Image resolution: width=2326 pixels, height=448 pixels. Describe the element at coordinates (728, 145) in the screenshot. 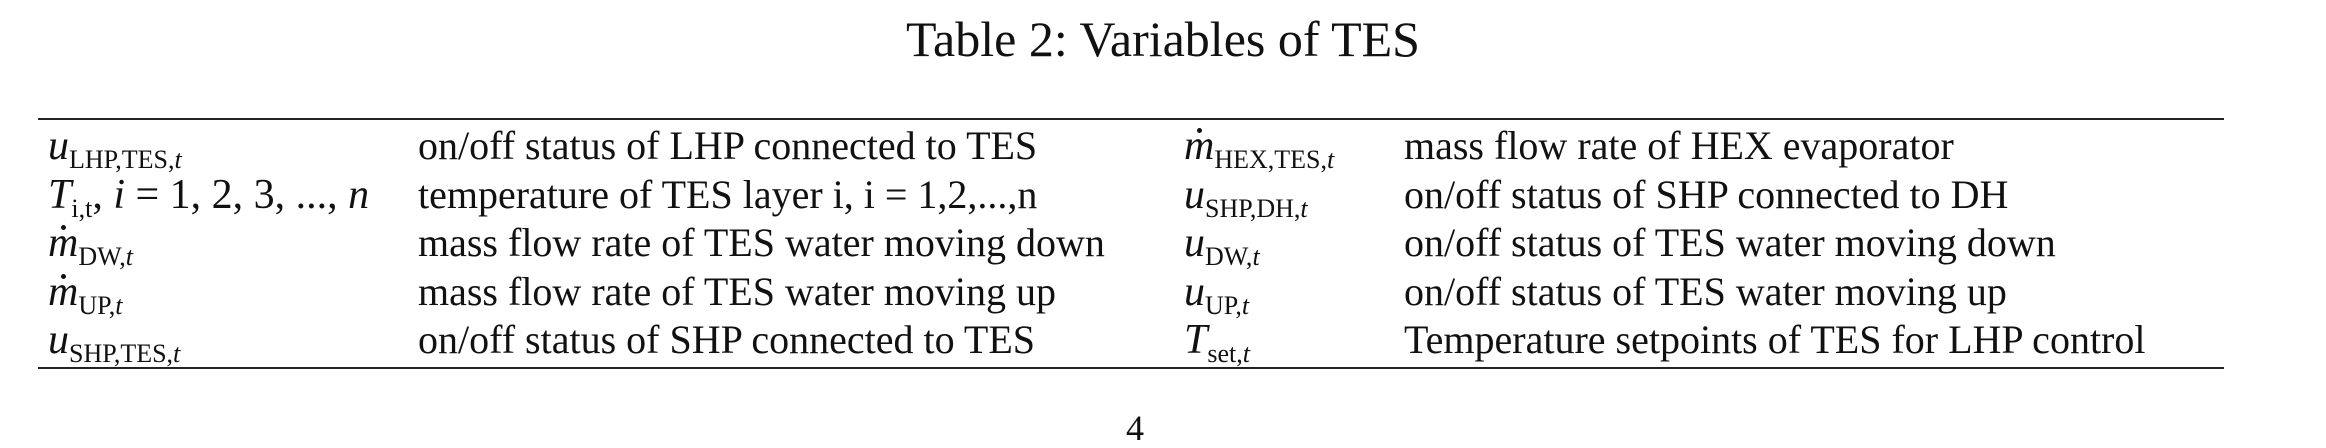

I see `description-u-lhp-tes: on/off status of LHP connected to TES` at that location.